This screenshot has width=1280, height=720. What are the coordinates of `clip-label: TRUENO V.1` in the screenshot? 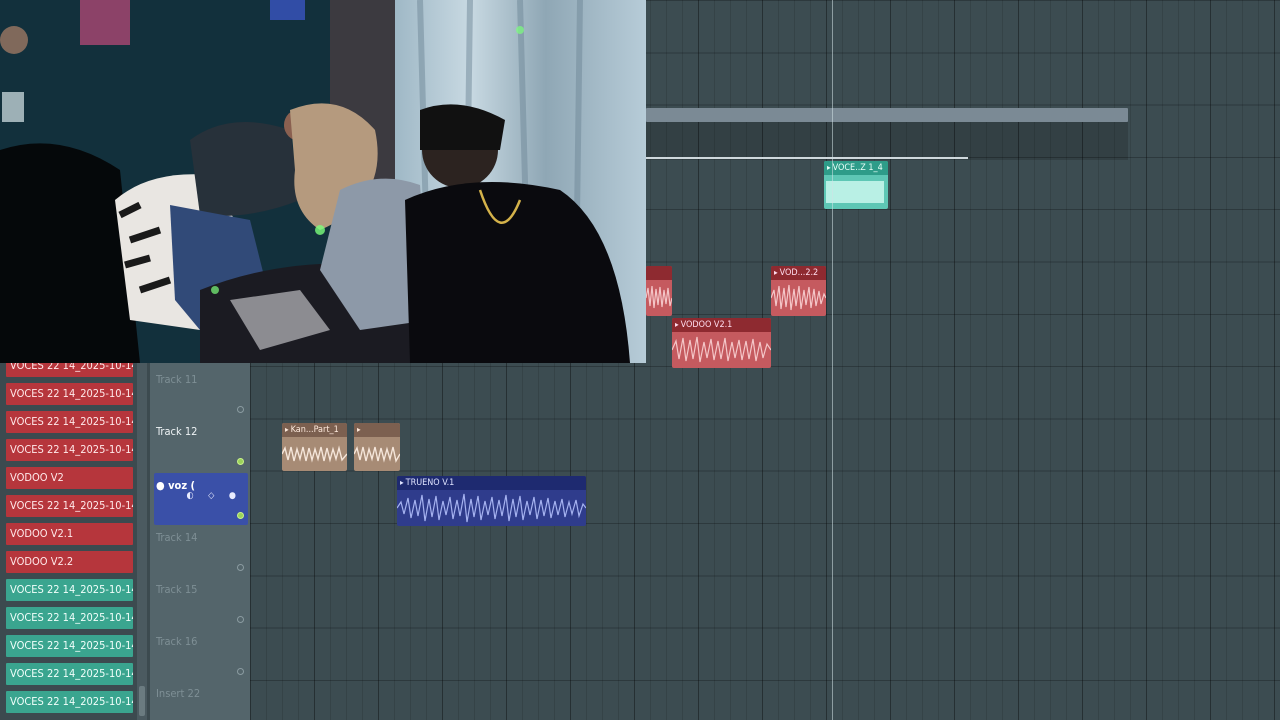 It's located at (430, 483).